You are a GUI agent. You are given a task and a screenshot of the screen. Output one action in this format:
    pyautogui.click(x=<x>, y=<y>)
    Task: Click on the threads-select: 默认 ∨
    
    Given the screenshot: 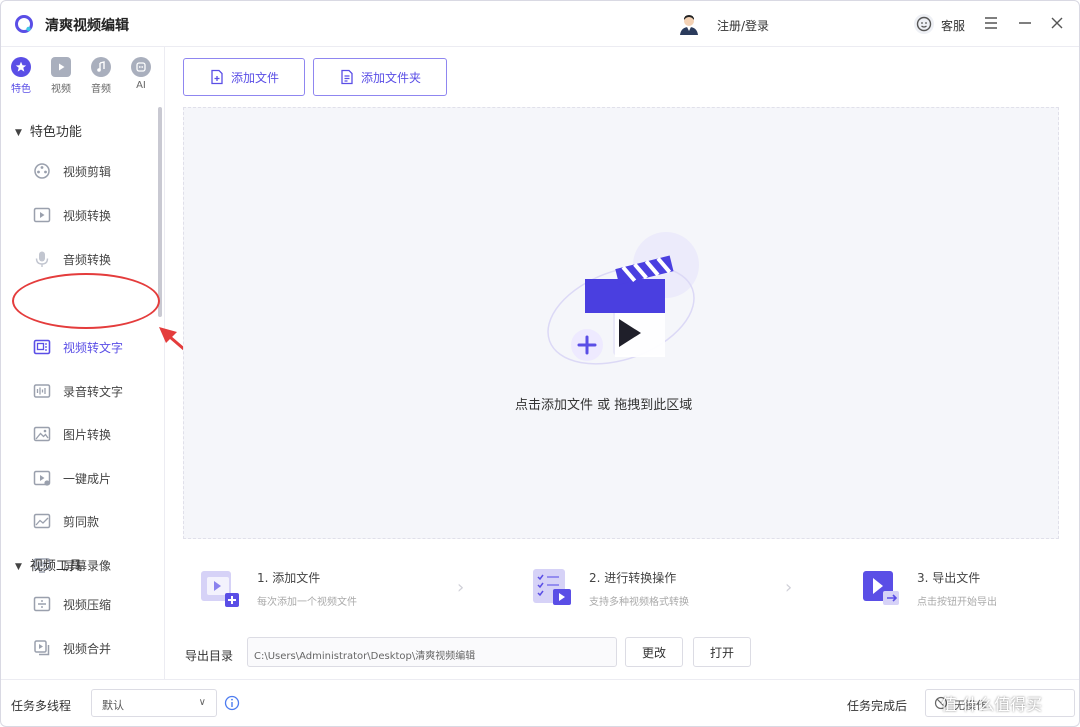 What is the action you would take?
    pyautogui.click(x=154, y=703)
    